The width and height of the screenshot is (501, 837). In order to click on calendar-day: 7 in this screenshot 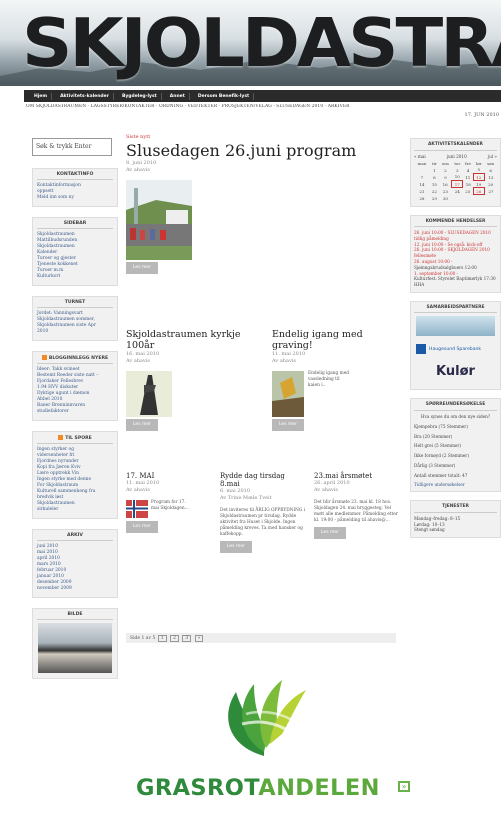, I will do `click(422, 177)`.